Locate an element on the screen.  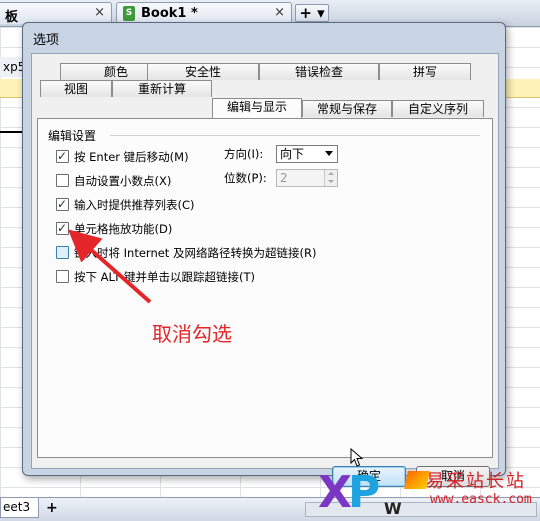
option-label: 键入时将 Internet 及网络路径转换为超链接(R) is located at coordinates (195, 253).